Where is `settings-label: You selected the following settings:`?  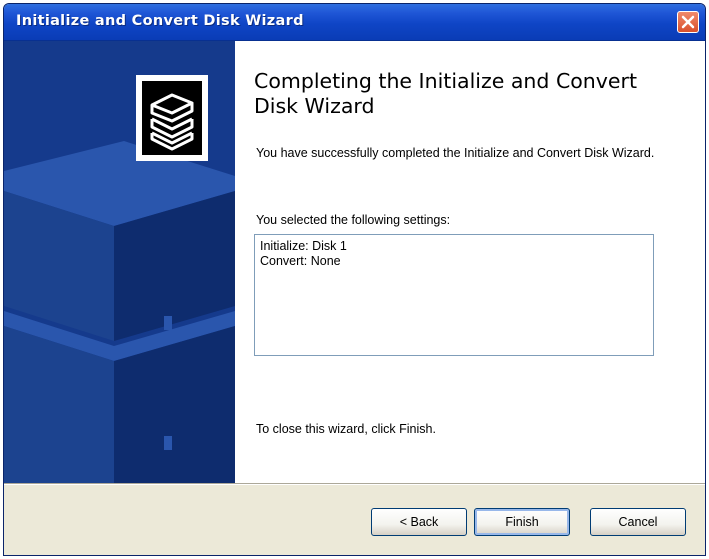
settings-label: You selected the following settings: is located at coordinates (353, 220).